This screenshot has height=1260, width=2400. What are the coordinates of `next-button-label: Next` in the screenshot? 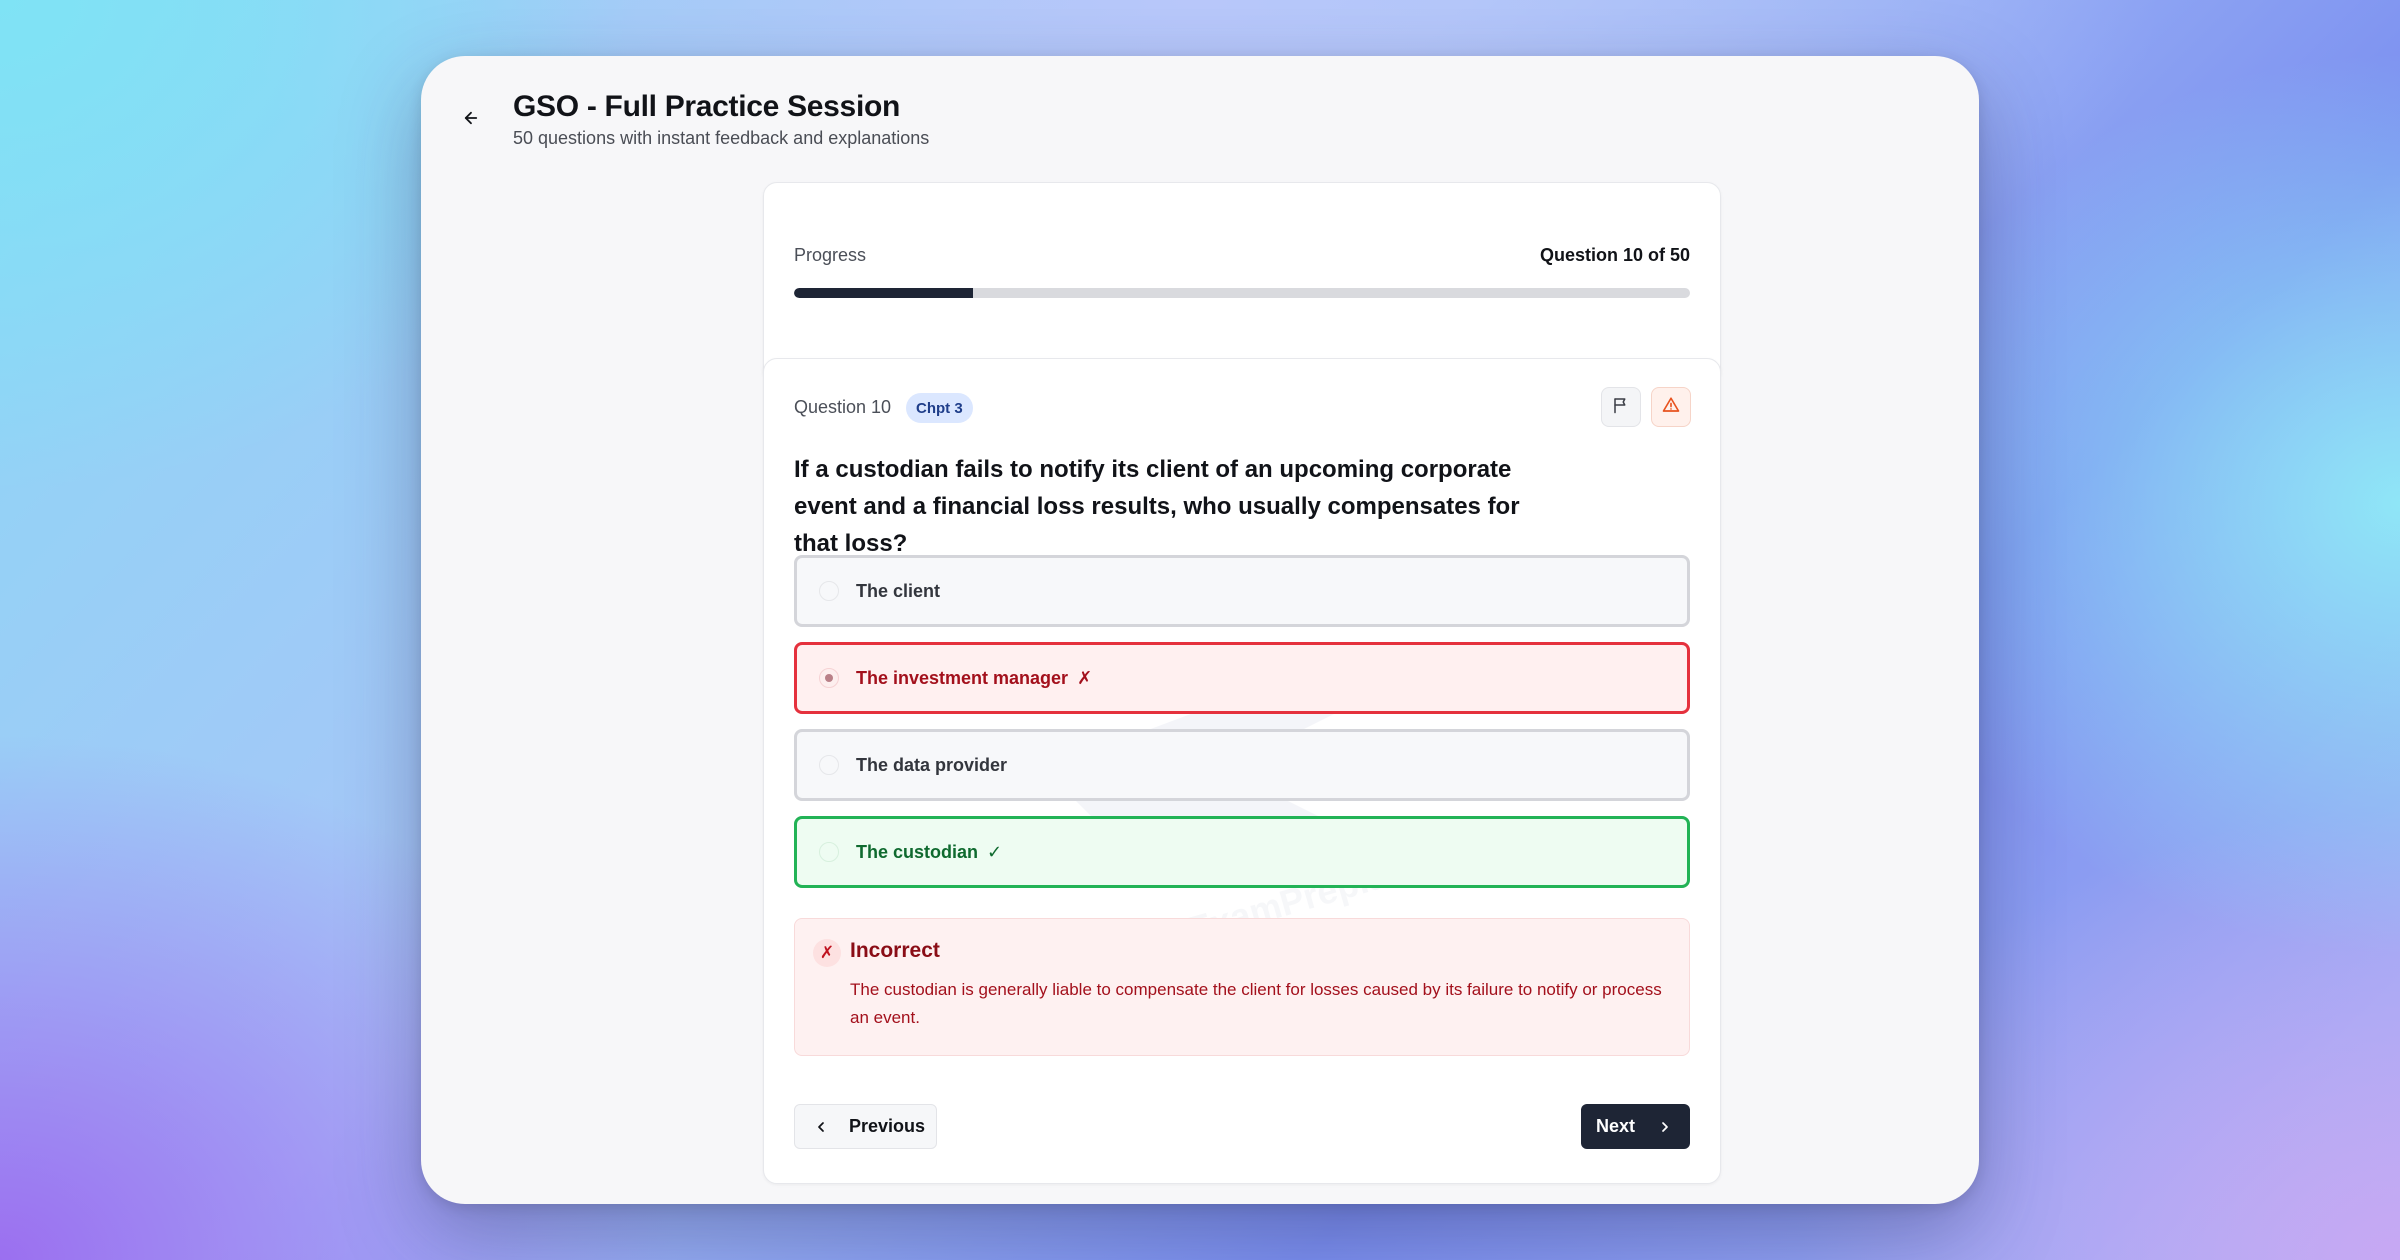 It's located at (1616, 1126).